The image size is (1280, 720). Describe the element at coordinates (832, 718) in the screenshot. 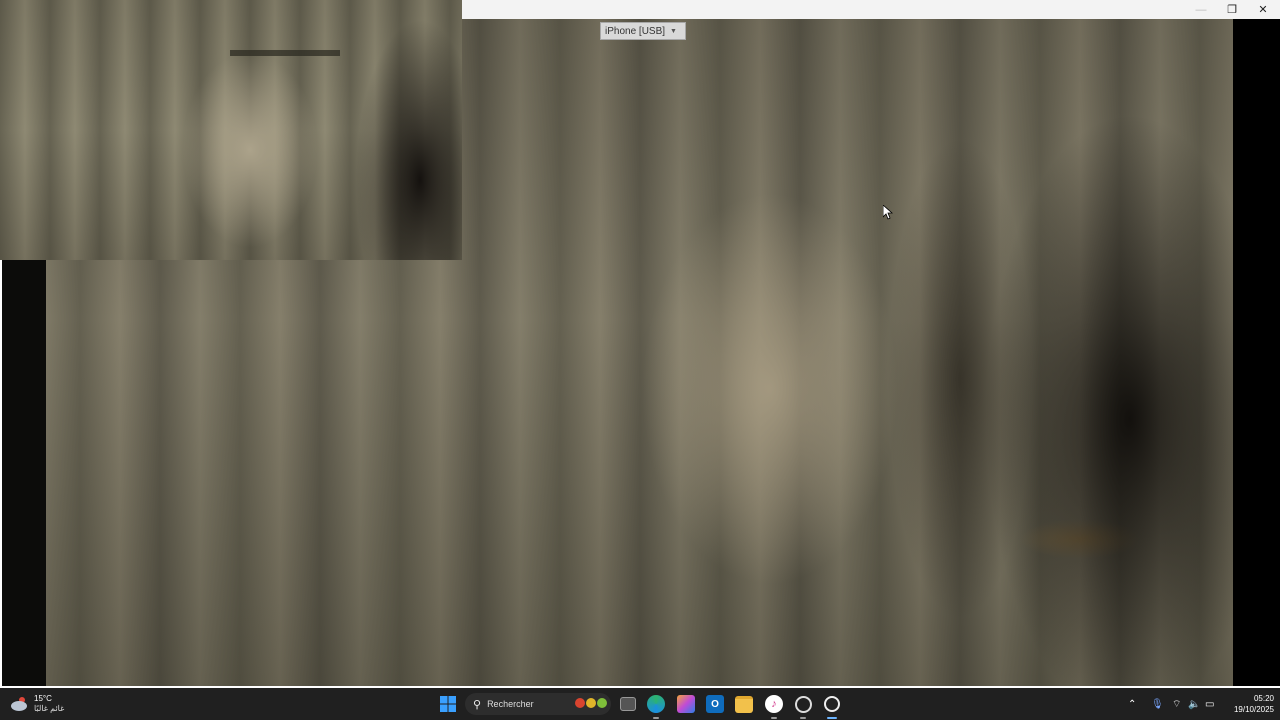

I see `active-indicator` at that location.